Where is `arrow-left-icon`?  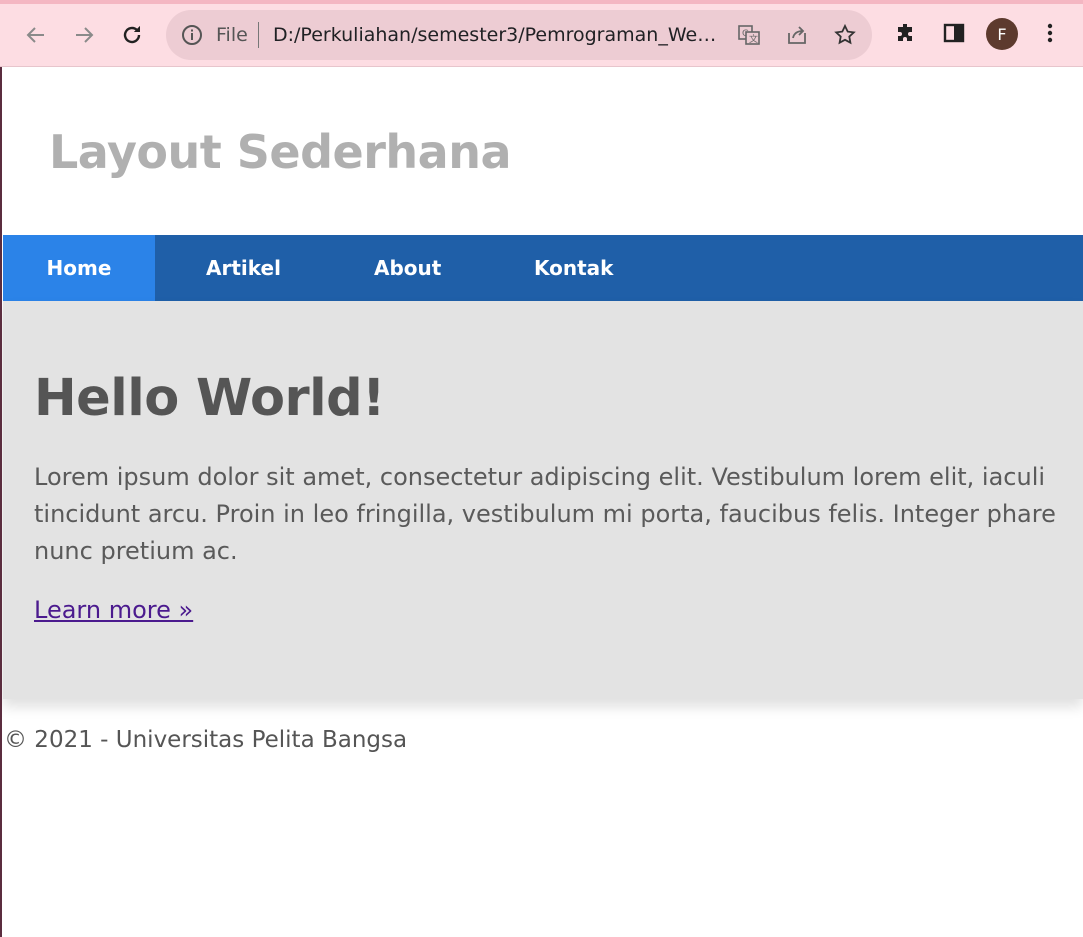 arrow-left-icon is located at coordinates (35, 35).